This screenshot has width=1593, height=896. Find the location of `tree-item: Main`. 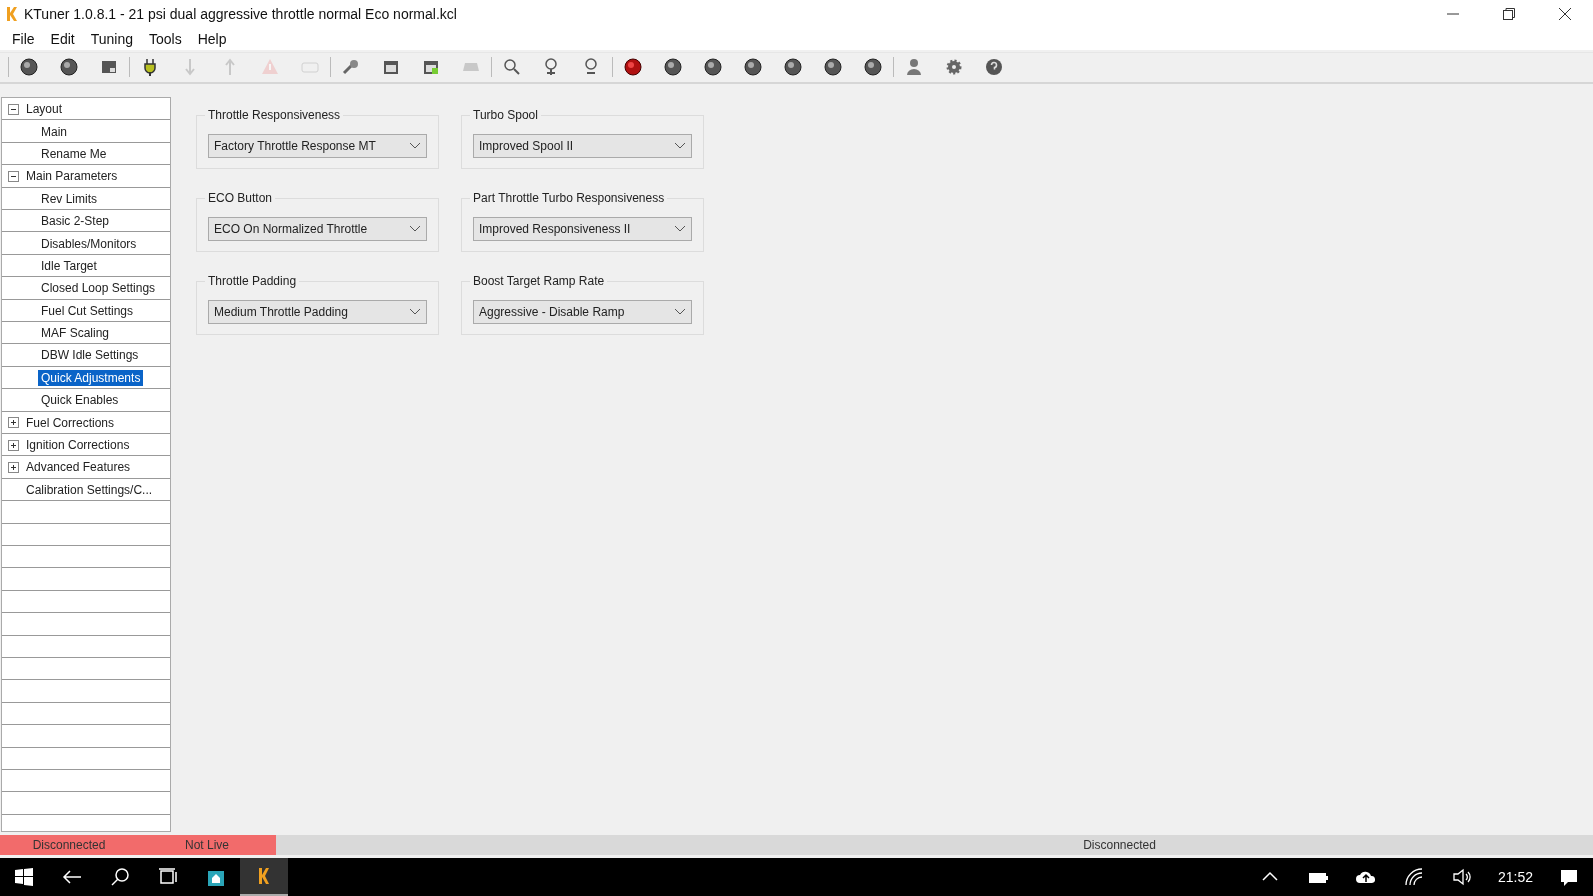

tree-item: Main is located at coordinates (54, 131).